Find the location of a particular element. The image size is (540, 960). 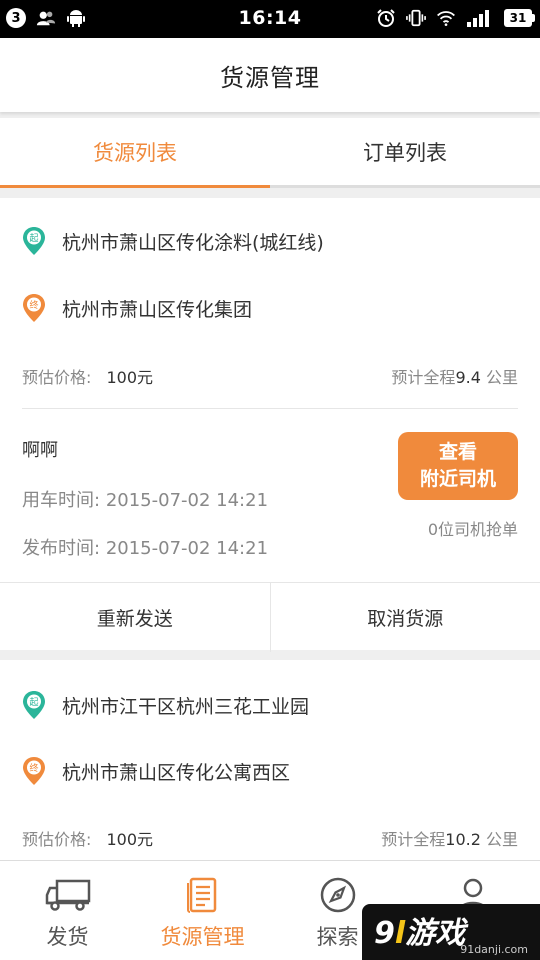

nav-ship: 发货 is located at coordinates (67, 910).